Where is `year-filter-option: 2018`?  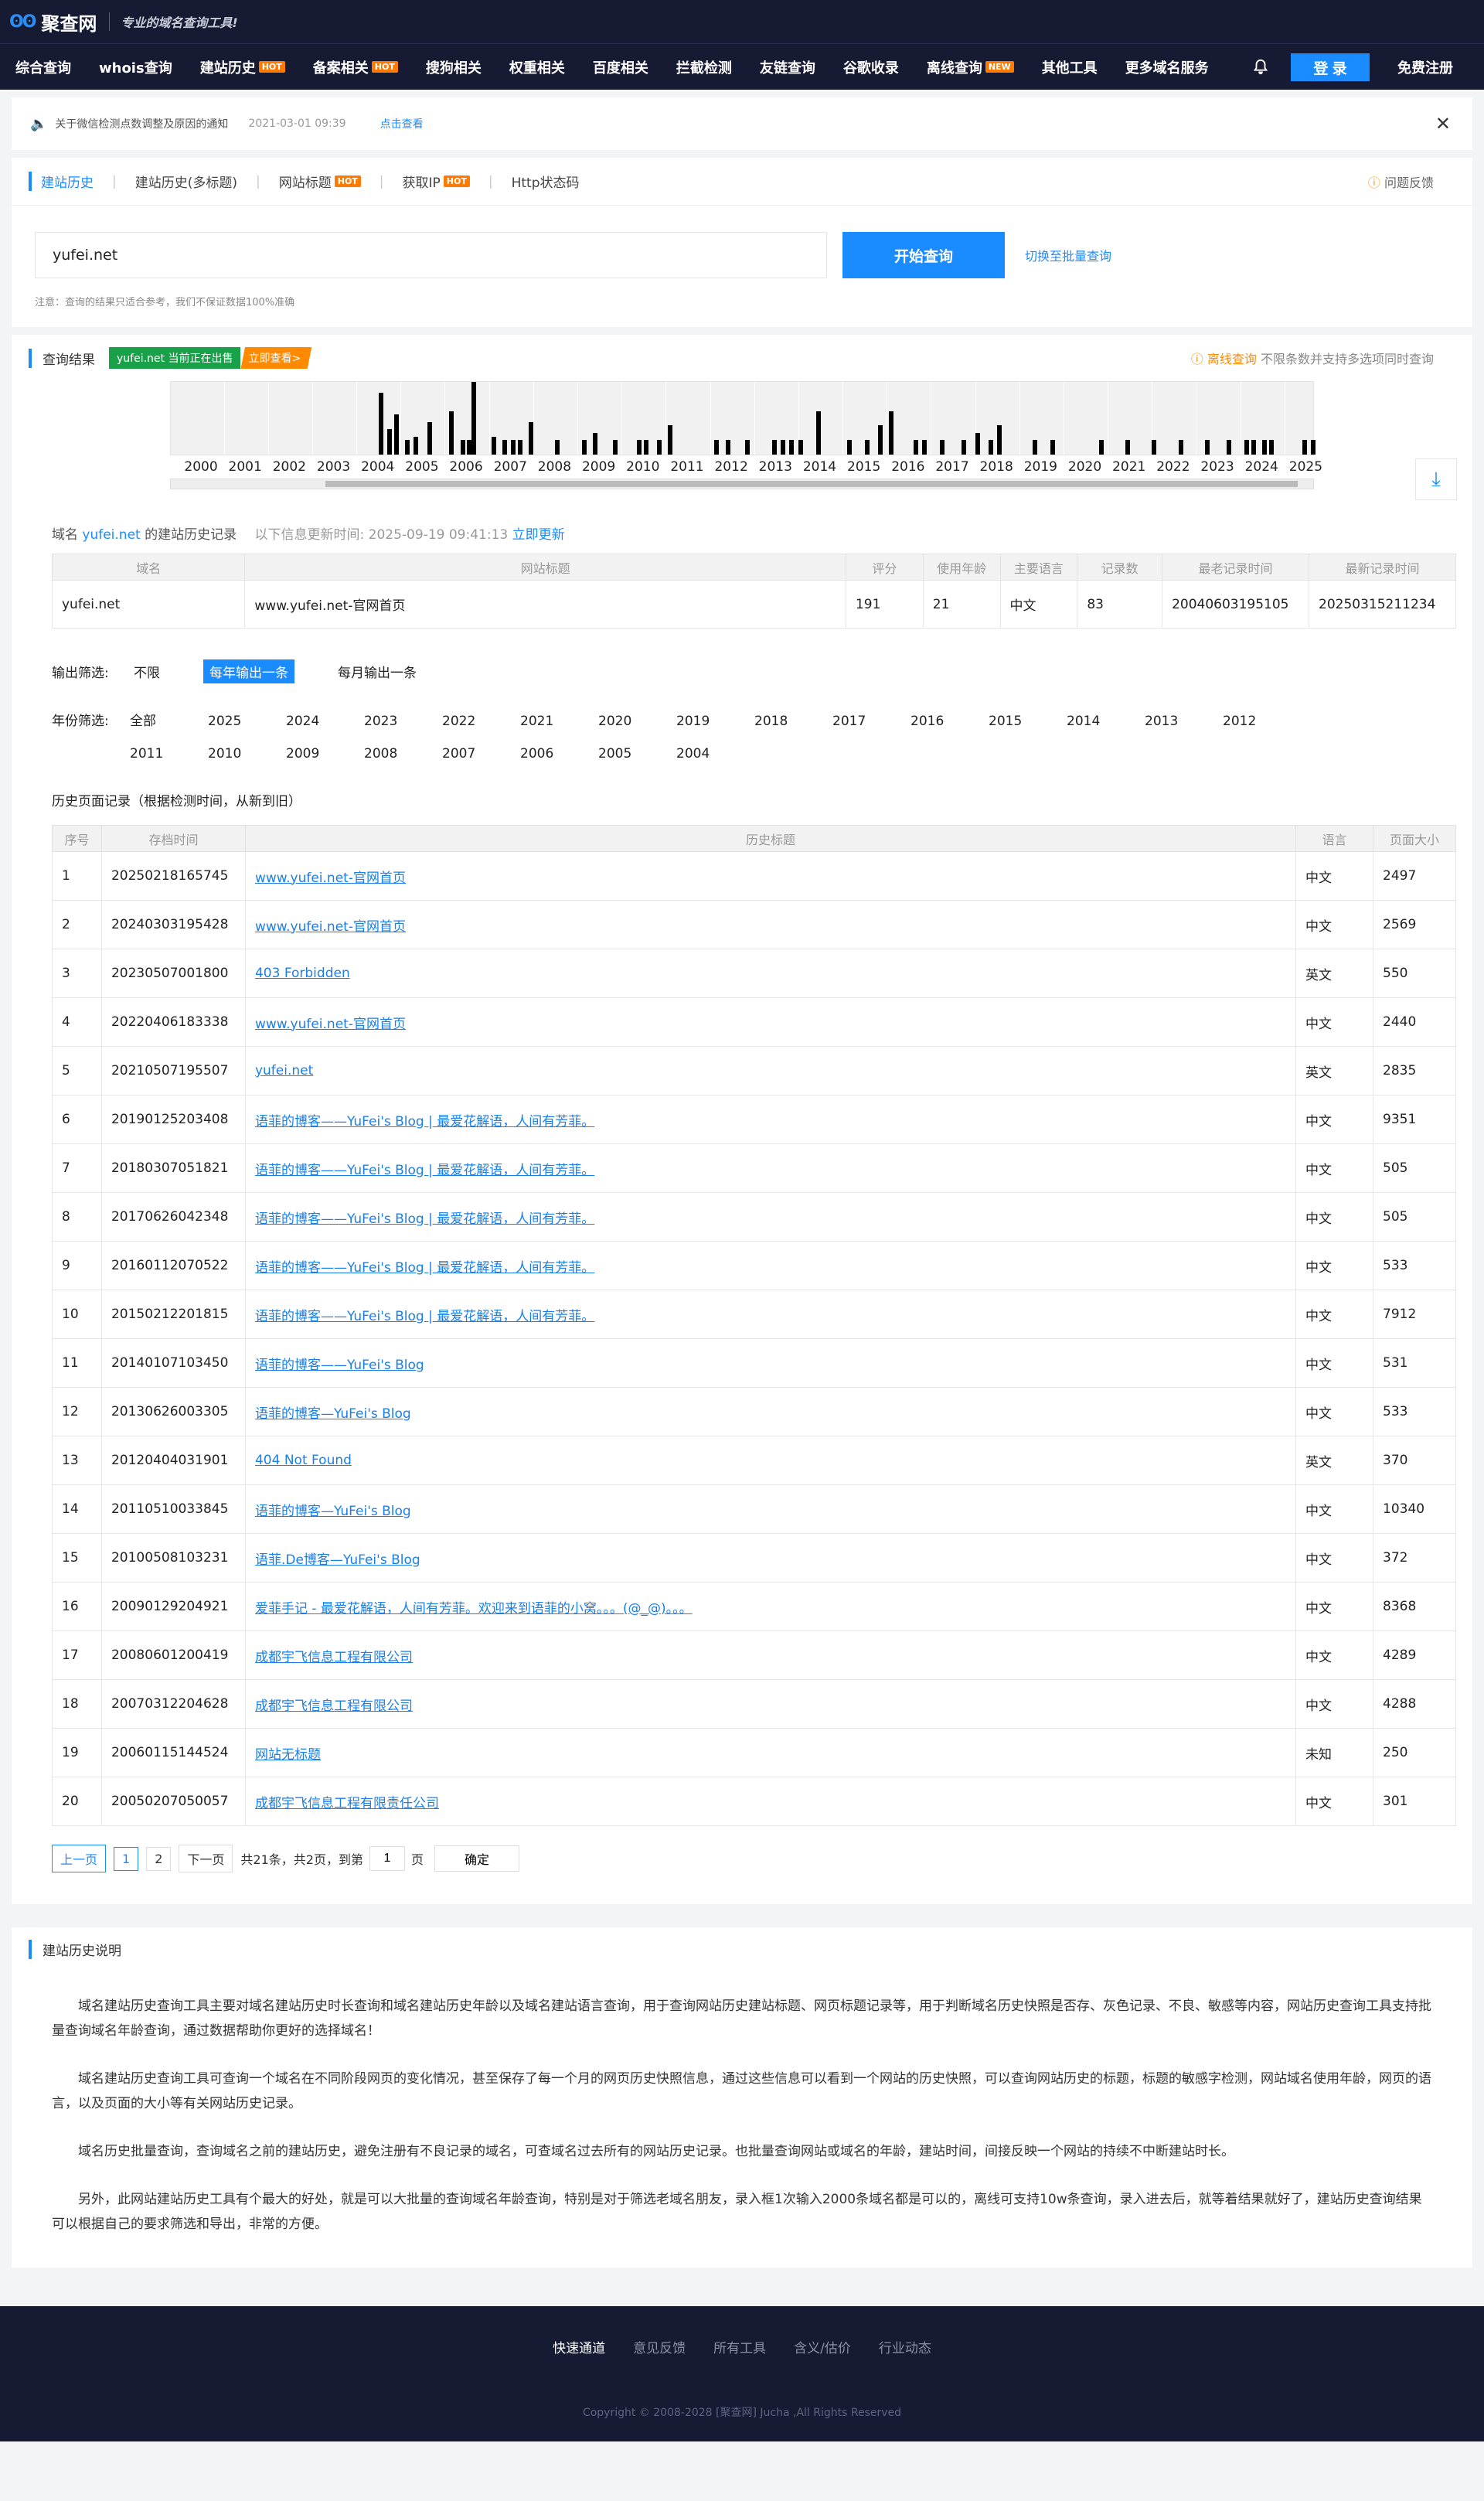 year-filter-option: 2018 is located at coordinates (793, 721).